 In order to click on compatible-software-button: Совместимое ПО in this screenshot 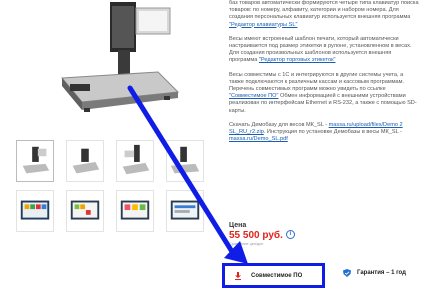, I will do `click(273, 275)`.